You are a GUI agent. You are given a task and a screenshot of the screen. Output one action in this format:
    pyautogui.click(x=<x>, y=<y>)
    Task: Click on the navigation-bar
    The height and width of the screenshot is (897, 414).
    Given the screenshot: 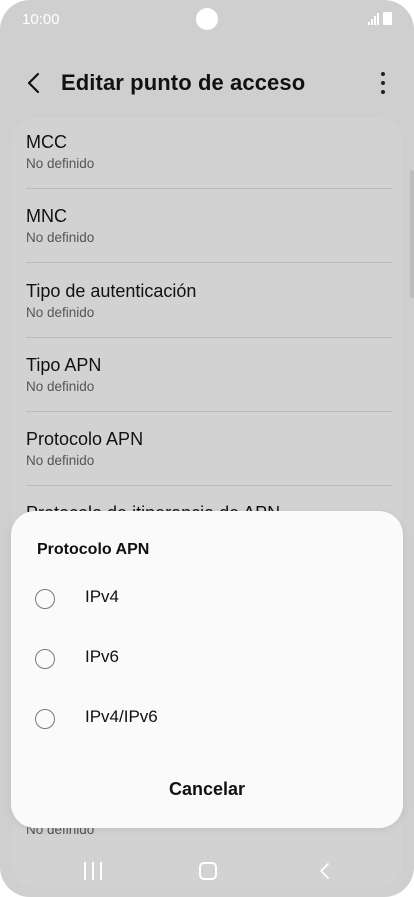 What is the action you would take?
    pyautogui.click(x=207, y=872)
    